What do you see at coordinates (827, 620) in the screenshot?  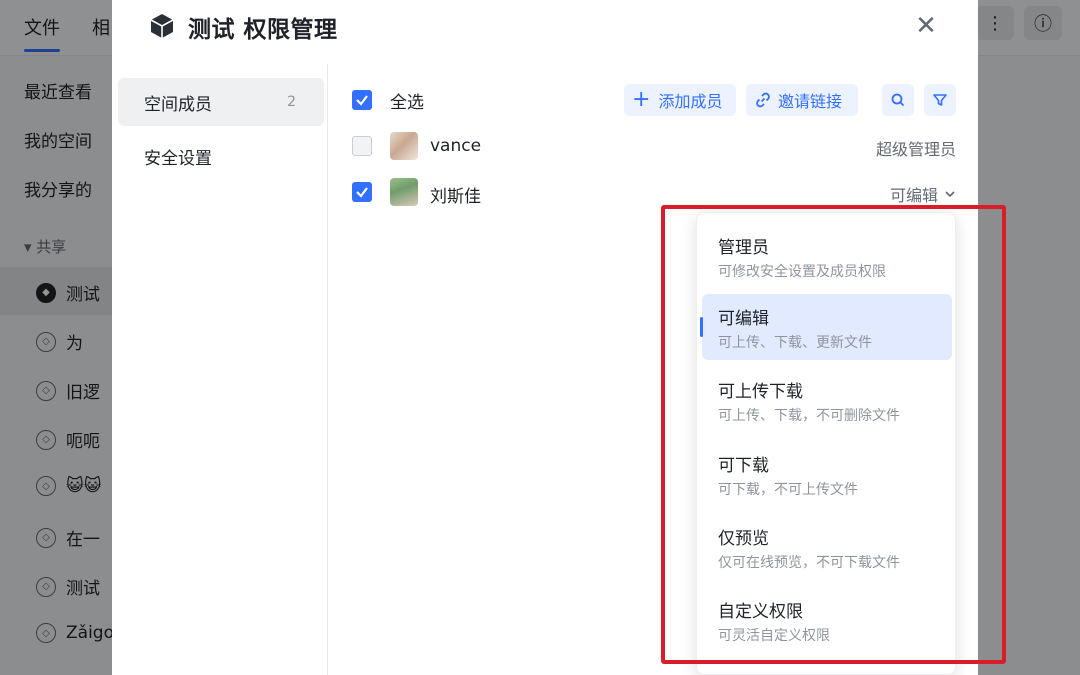 I see `role-option-custom: 自定义权限 可灵活自定义权限` at bounding box center [827, 620].